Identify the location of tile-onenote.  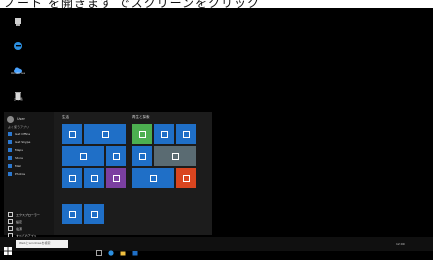
(116, 178).